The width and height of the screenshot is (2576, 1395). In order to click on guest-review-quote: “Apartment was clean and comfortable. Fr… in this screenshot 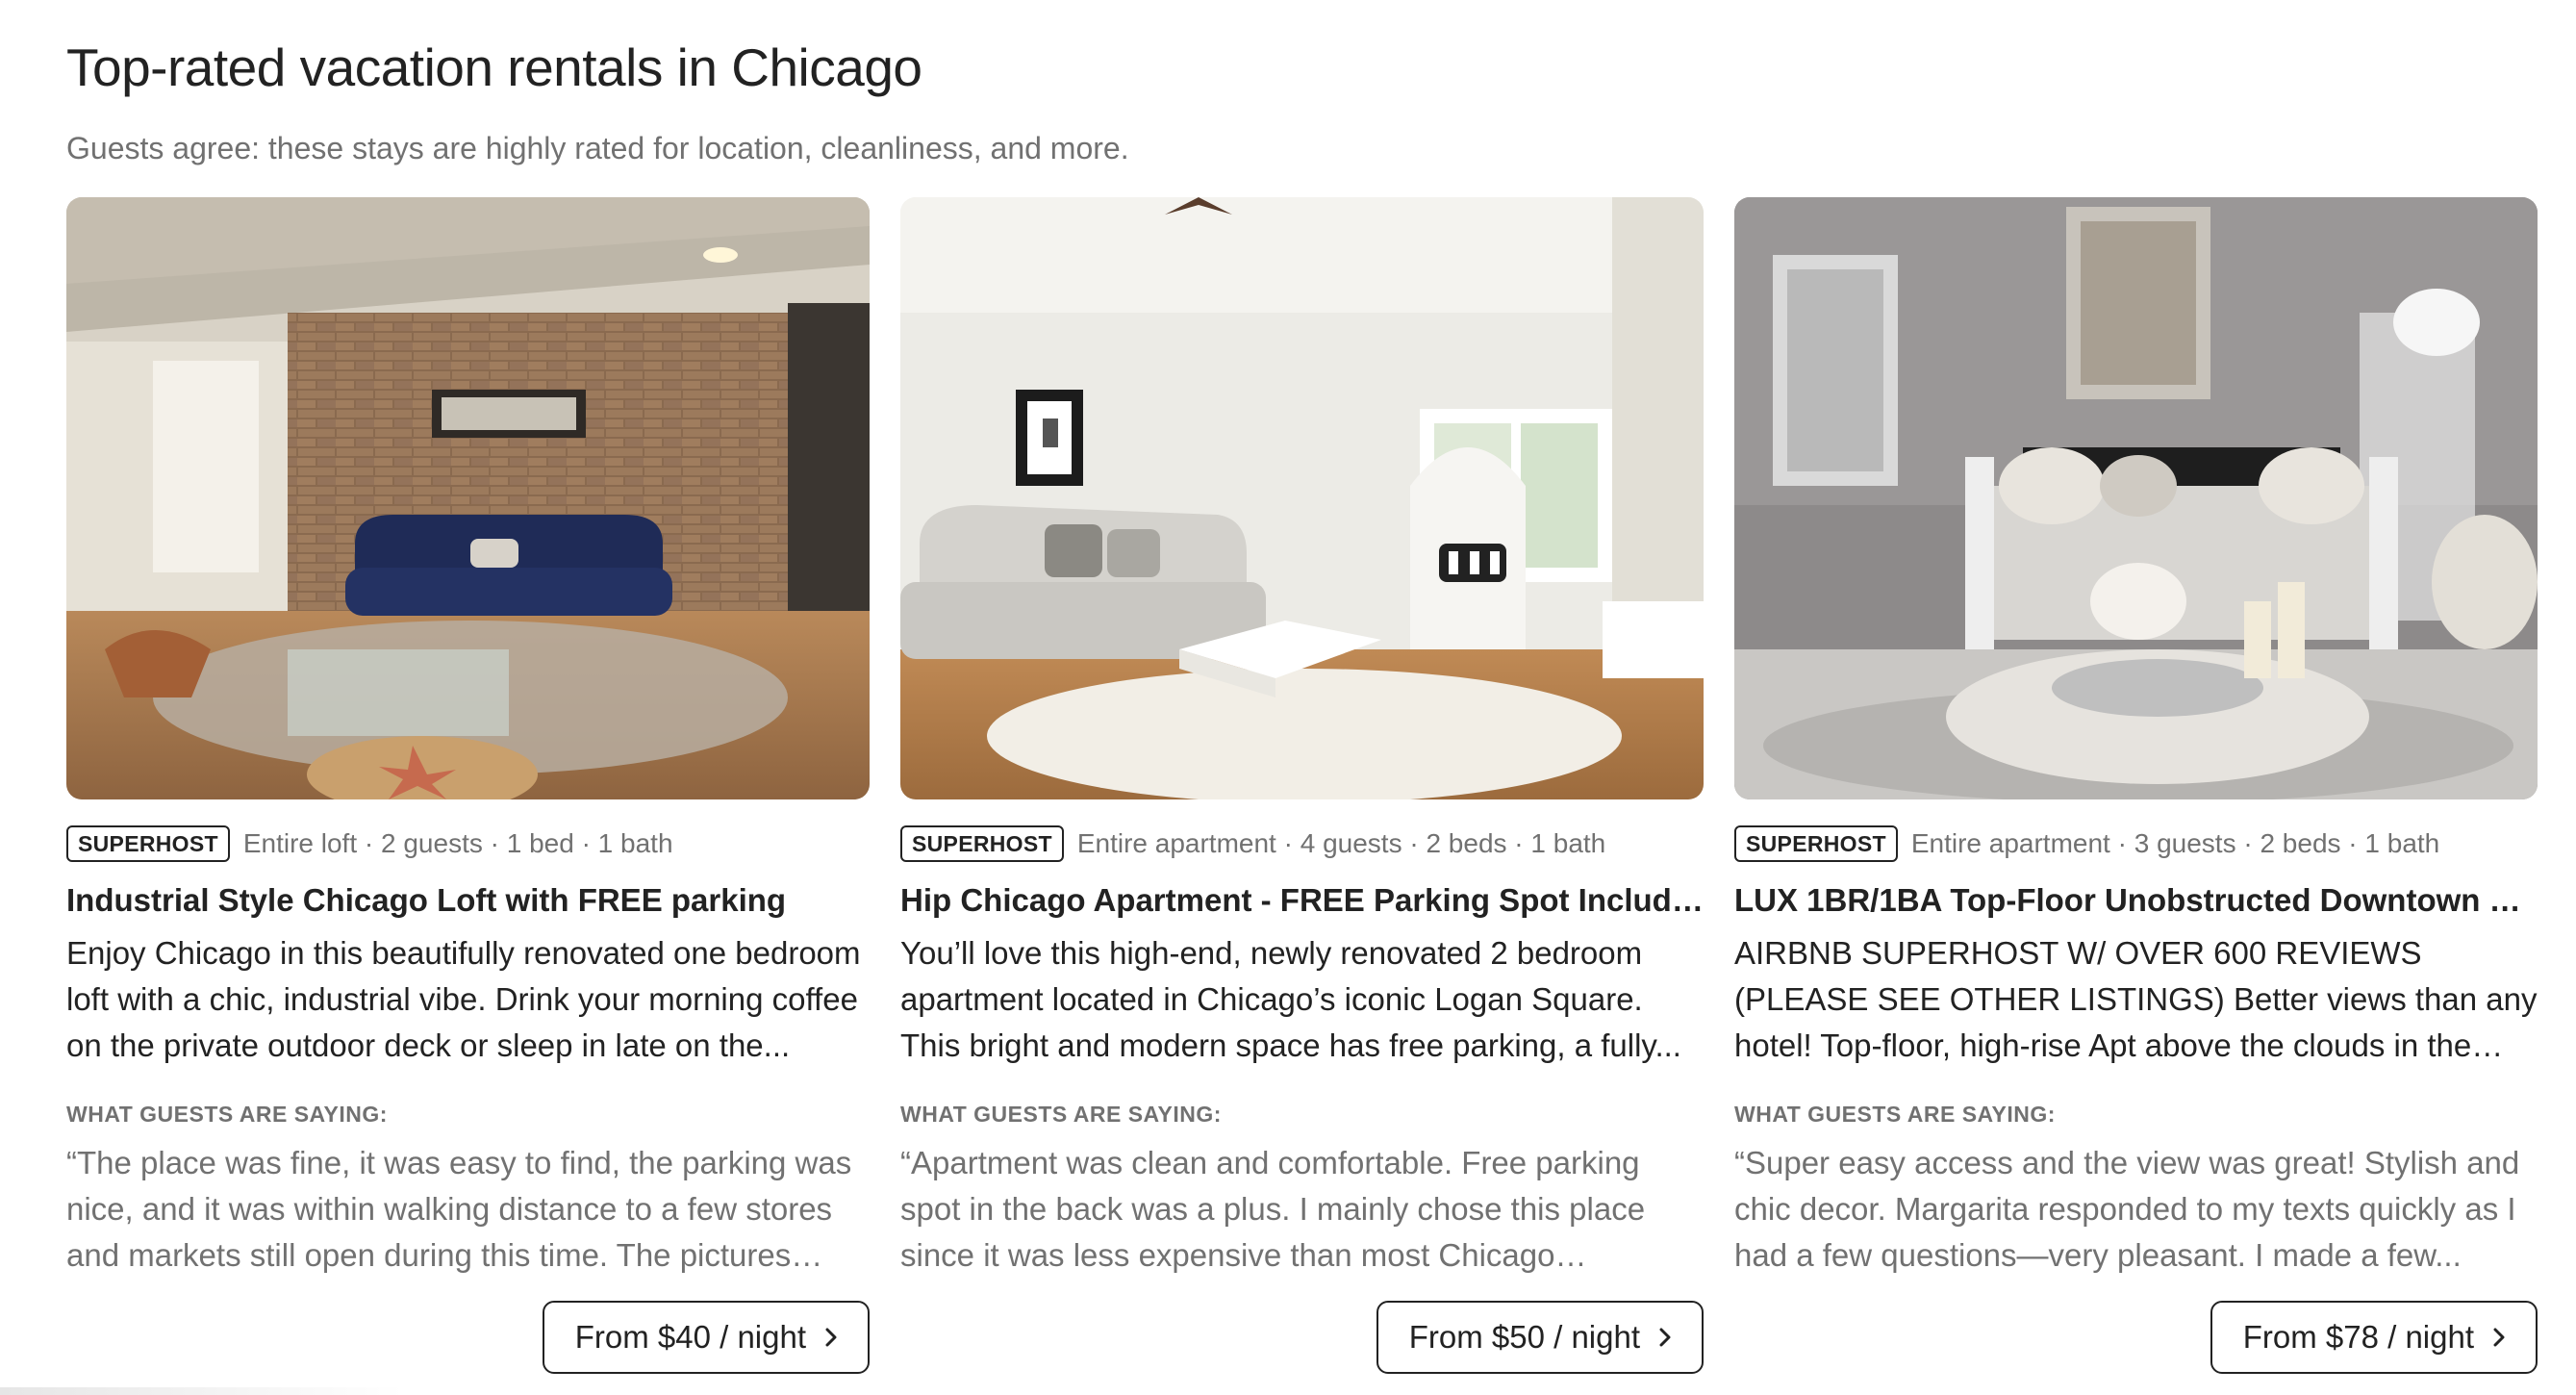, I will do `click(1273, 1209)`.